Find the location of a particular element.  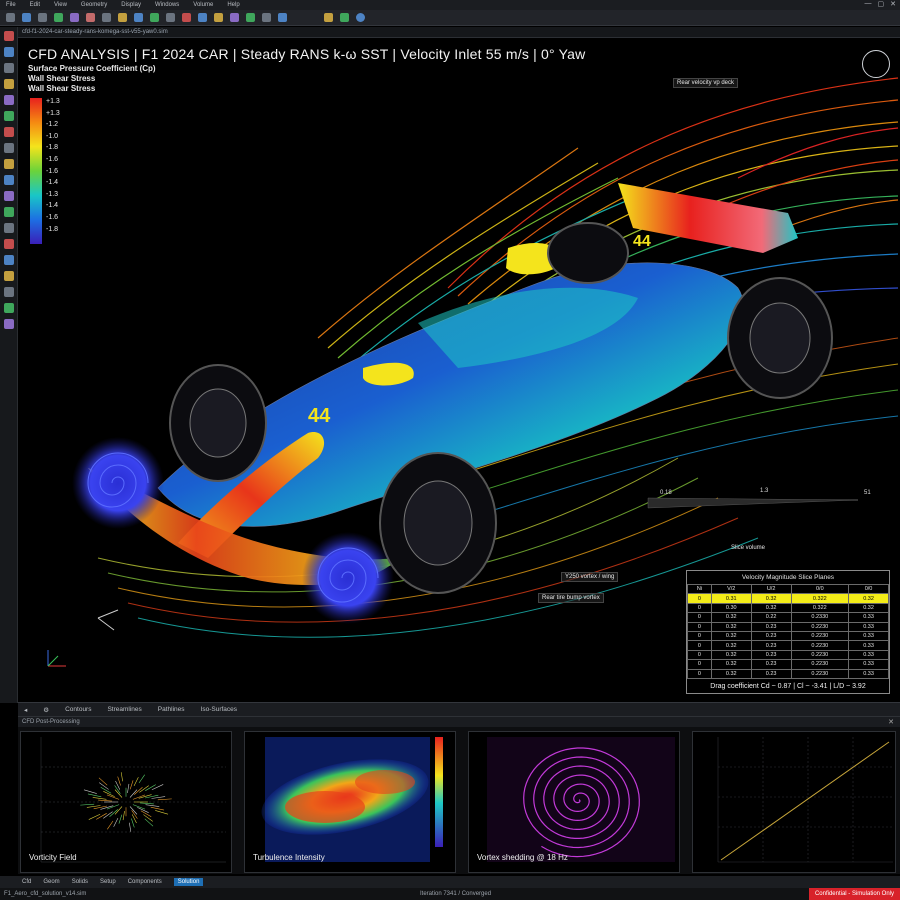

tab-expand-icon: ◂ is located at coordinates (25, 710).